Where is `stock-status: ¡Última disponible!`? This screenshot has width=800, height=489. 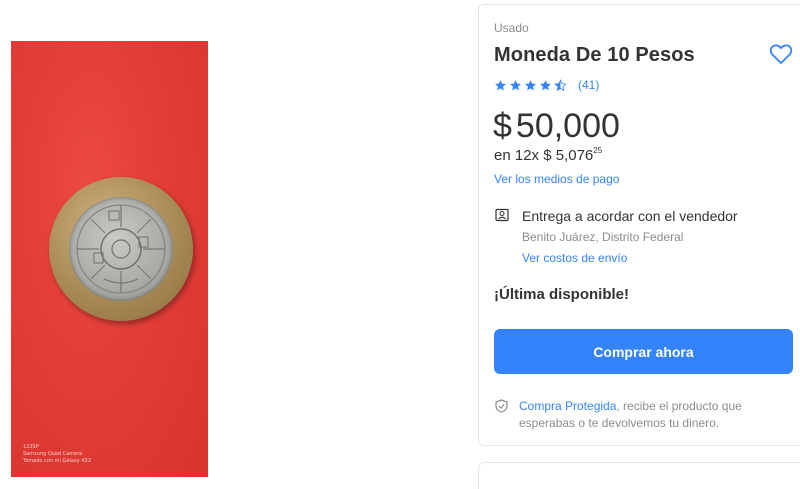 stock-status: ¡Última disponible! is located at coordinates (561, 294).